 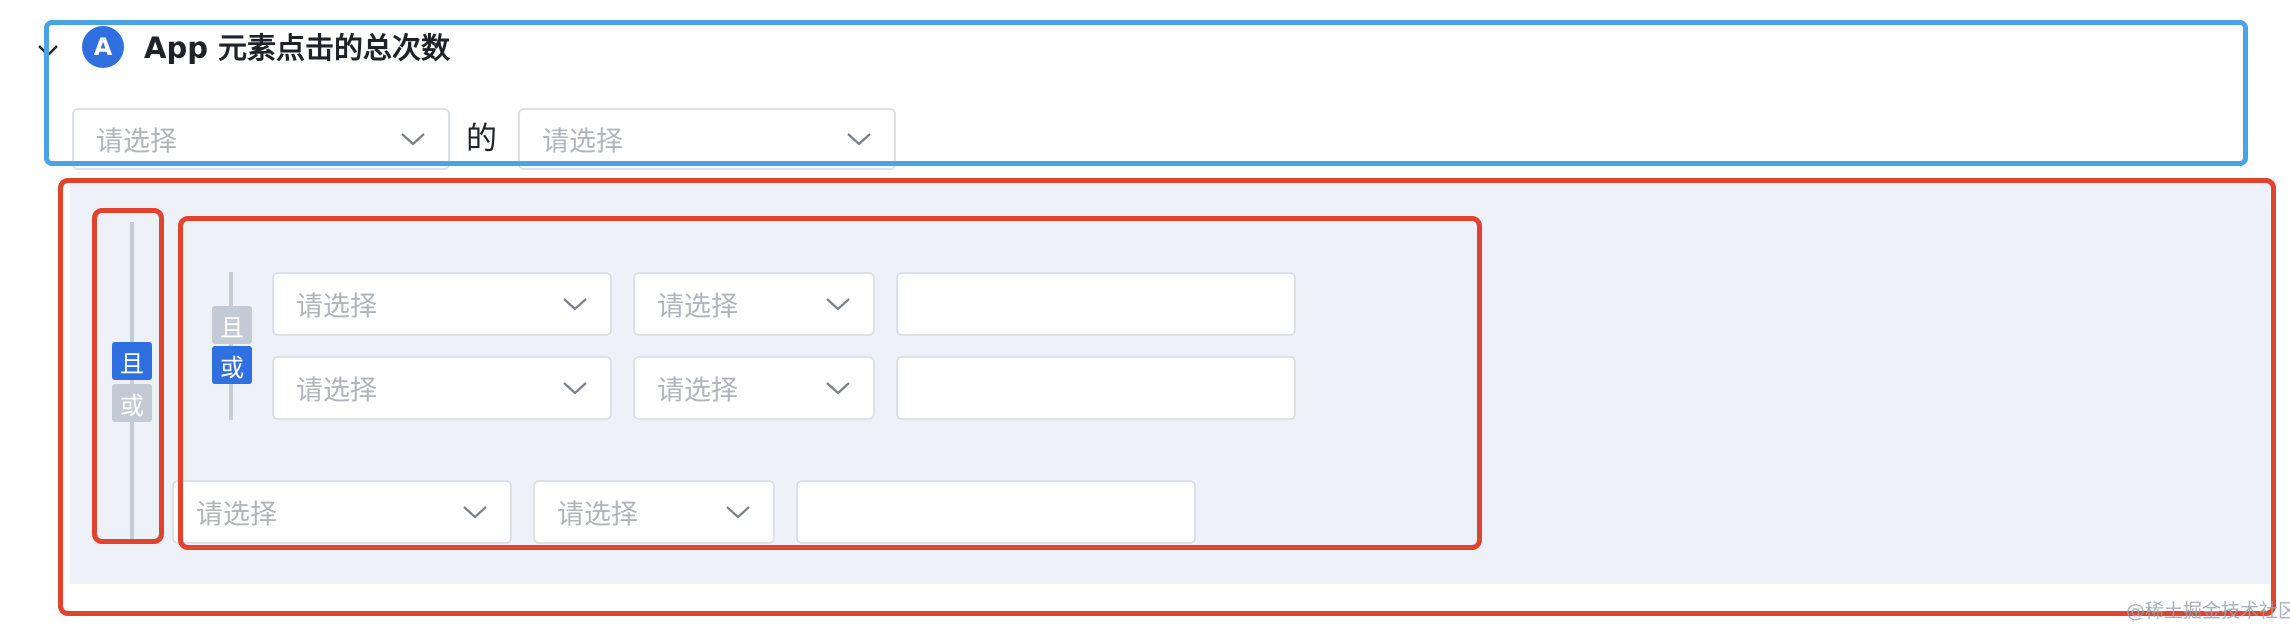 What do you see at coordinates (2208, 611) in the screenshot?
I see `watermark: @稀土掘金技术社区` at bounding box center [2208, 611].